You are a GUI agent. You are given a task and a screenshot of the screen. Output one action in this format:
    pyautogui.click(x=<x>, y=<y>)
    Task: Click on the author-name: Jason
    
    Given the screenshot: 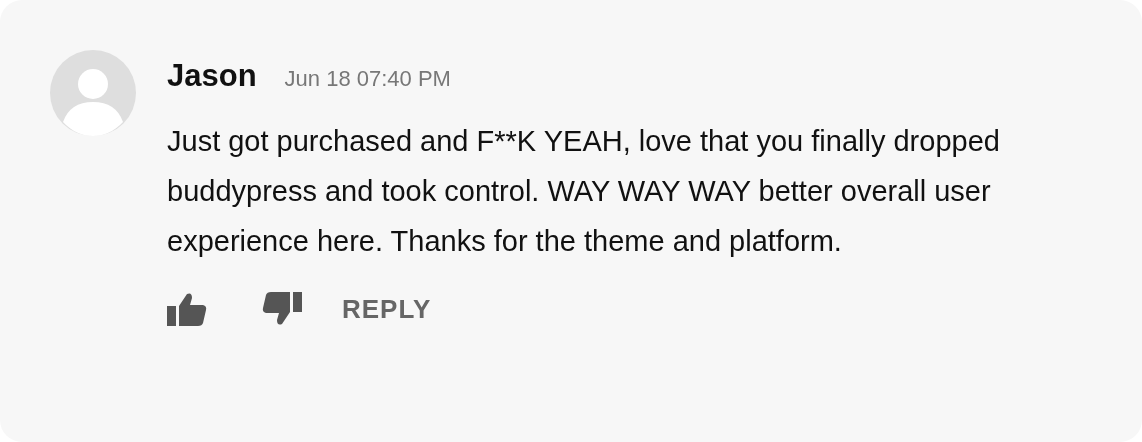 What is the action you would take?
    pyautogui.click(x=212, y=76)
    